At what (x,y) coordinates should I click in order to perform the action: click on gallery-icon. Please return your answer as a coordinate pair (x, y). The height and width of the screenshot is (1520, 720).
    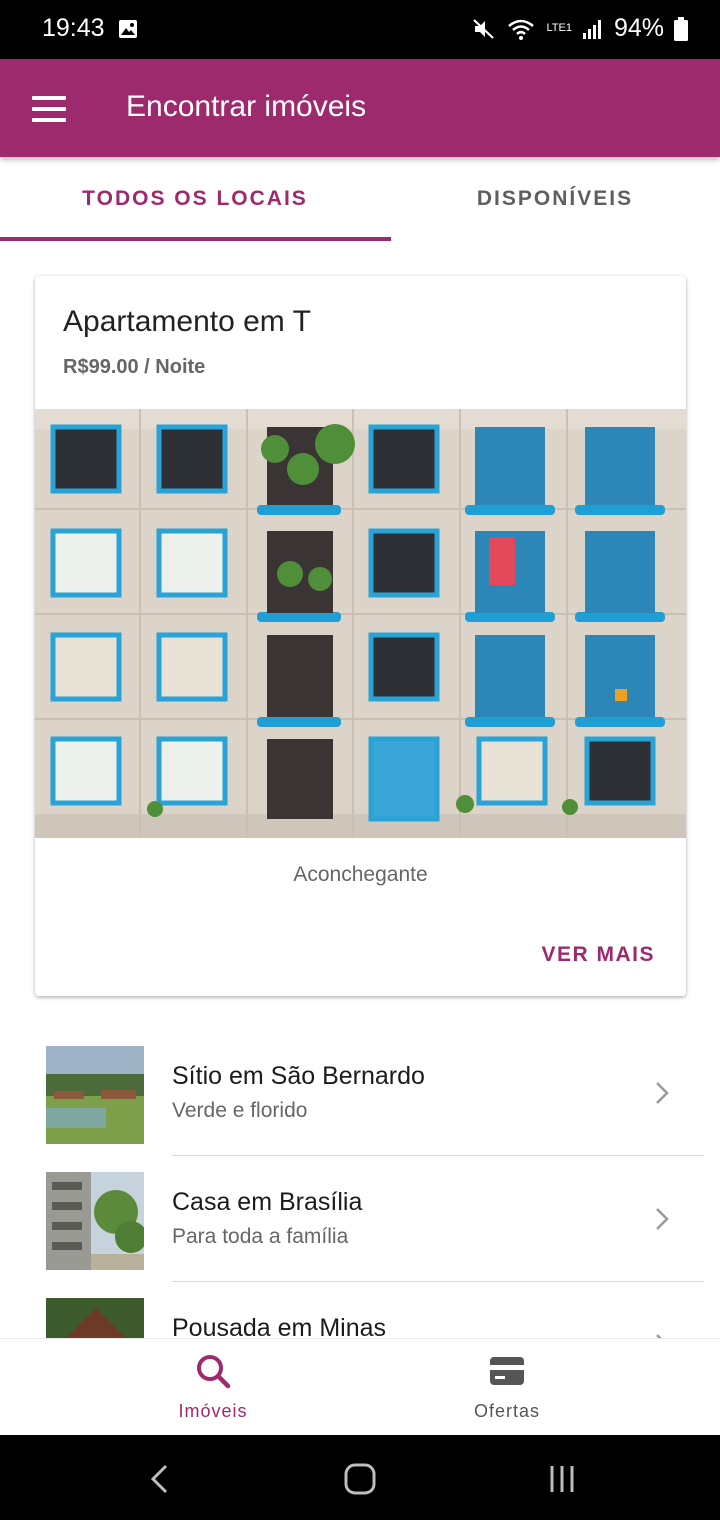
    Looking at the image, I should click on (128, 29).